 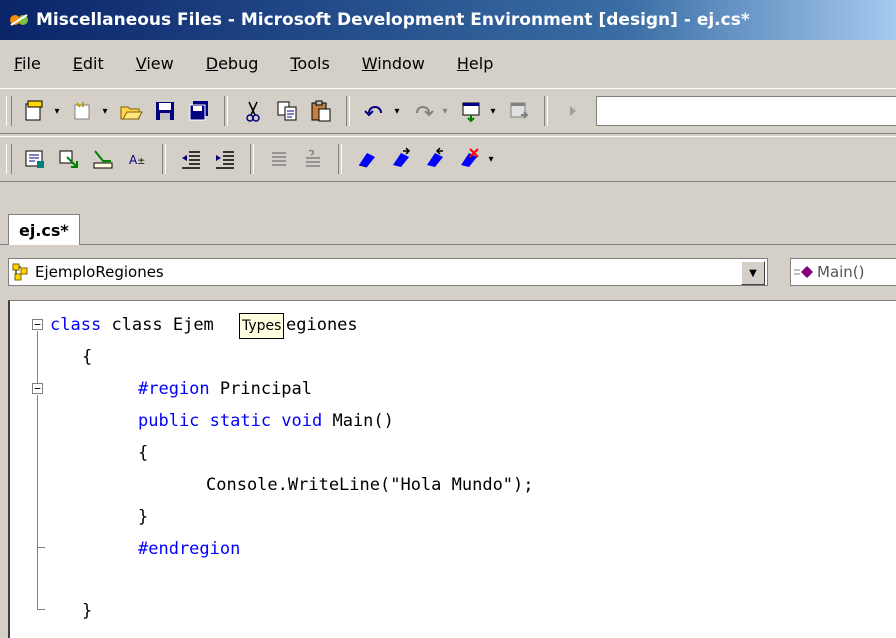 What do you see at coordinates (475, 63) in the screenshot?
I see `menu-help: Help` at bounding box center [475, 63].